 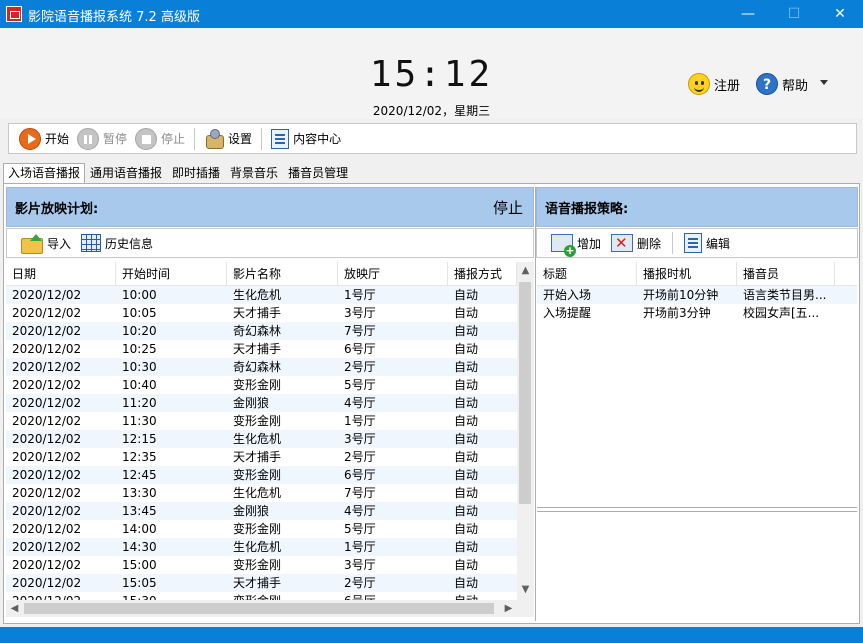 I want to click on schedule-row: 2020/12/0215:30变形金刚6号厅自动, so click(x=261, y=596).